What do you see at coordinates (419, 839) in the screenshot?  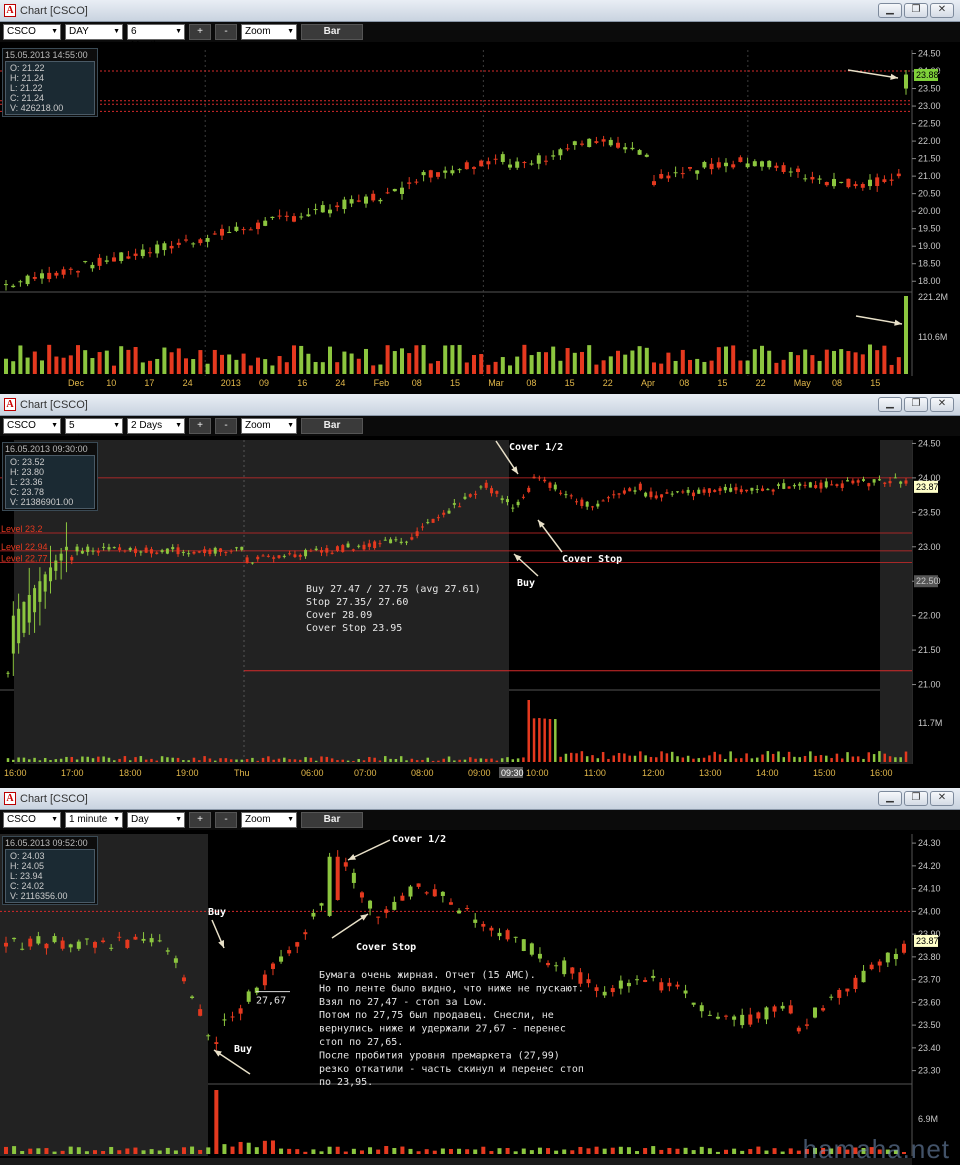 I see `cover-half-label: Cover 1/2` at bounding box center [419, 839].